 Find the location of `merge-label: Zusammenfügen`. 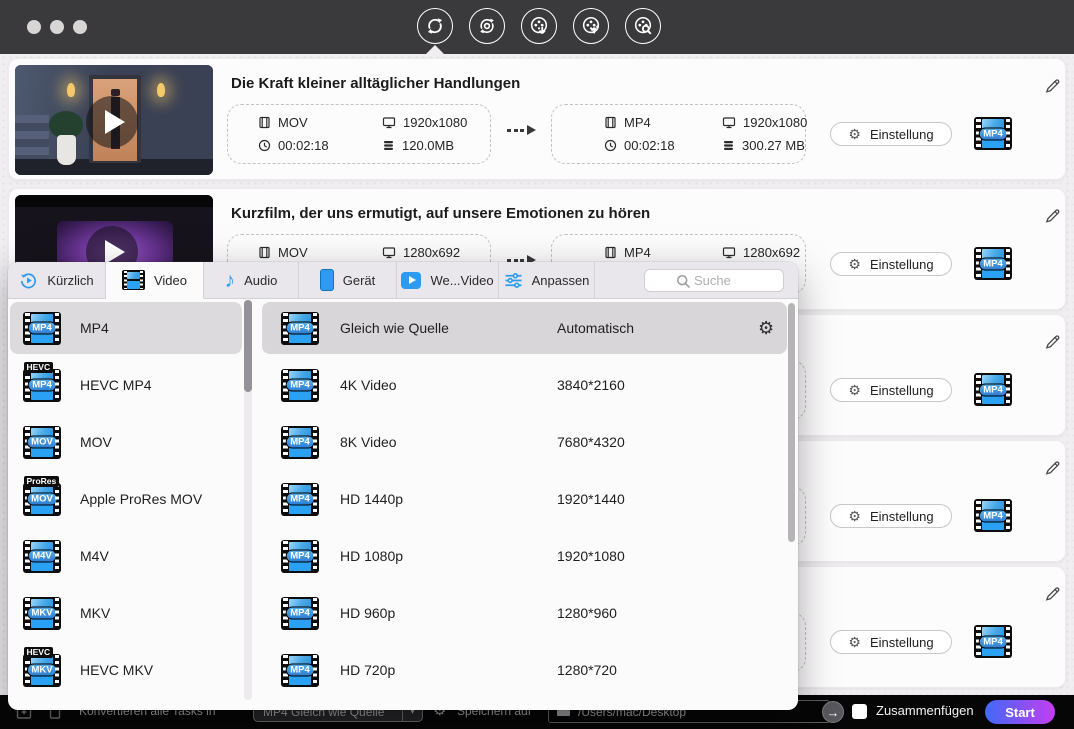

merge-label: Zusammenfügen is located at coordinates (925, 710).